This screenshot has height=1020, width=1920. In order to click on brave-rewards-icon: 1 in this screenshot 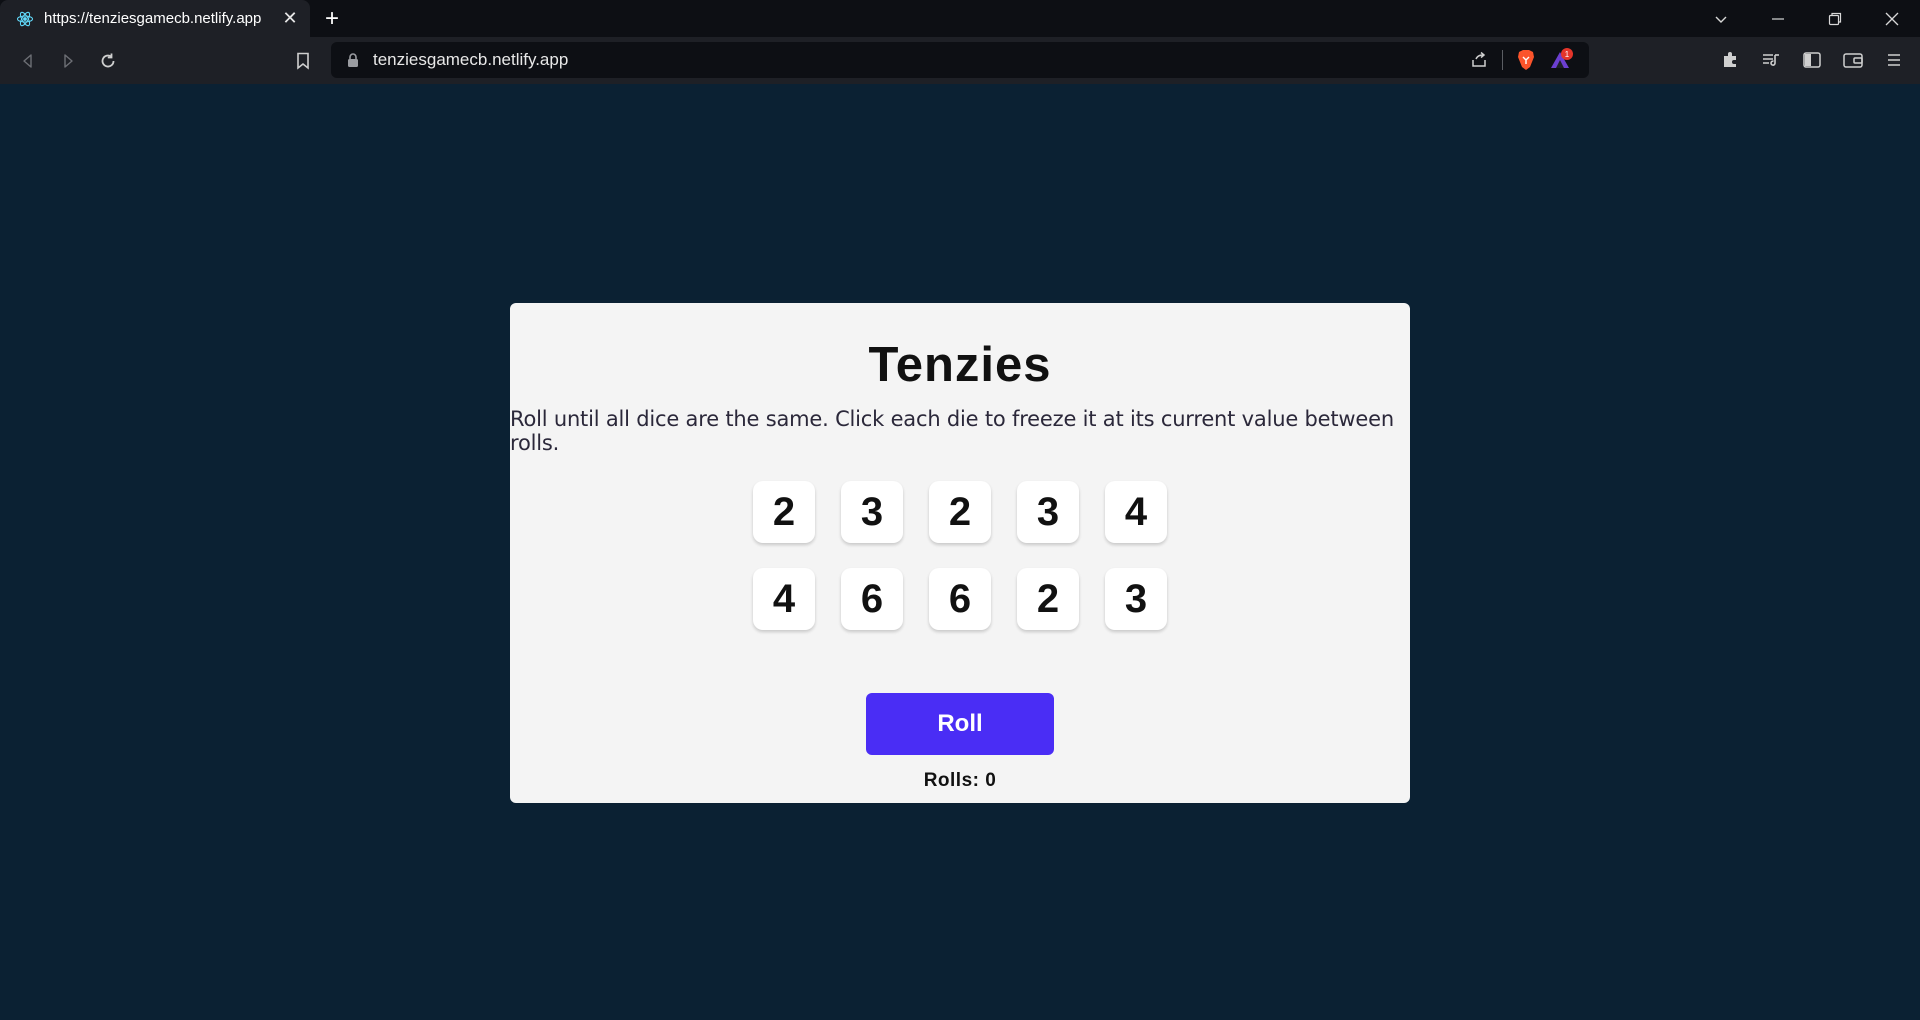, I will do `click(1560, 60)`.